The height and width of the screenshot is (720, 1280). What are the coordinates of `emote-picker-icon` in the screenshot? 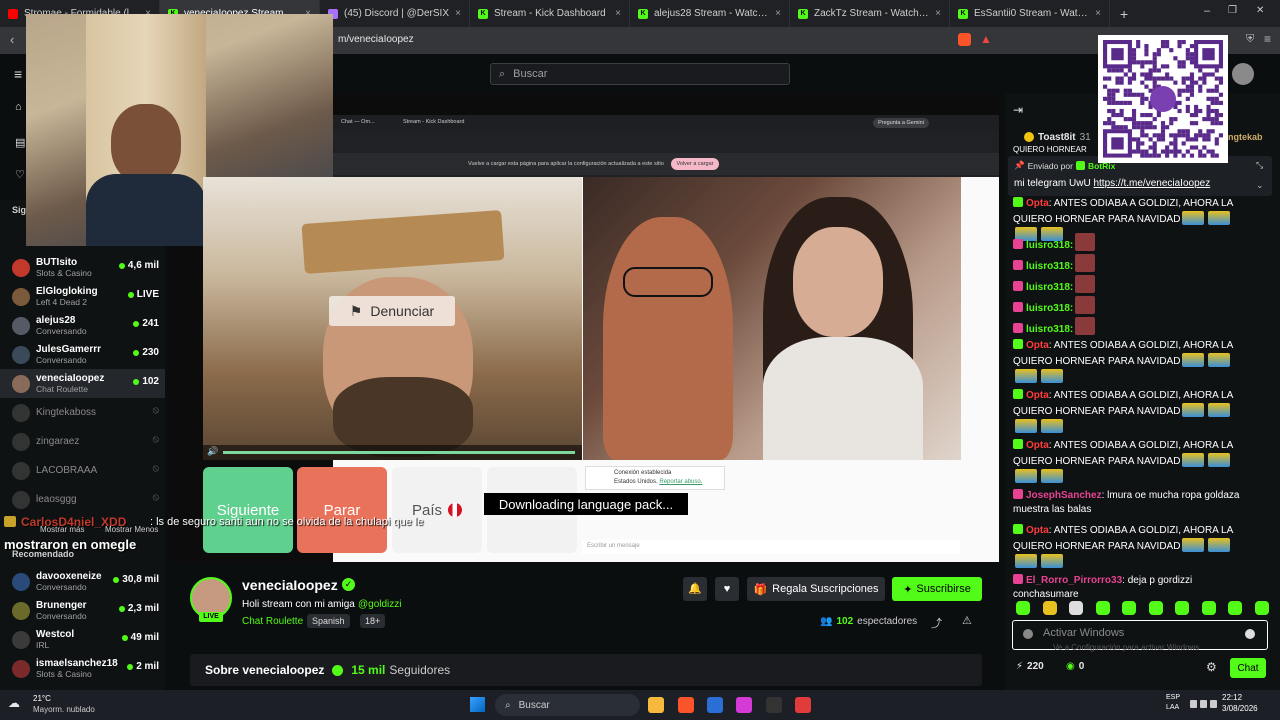 It's located at (1028, 634).